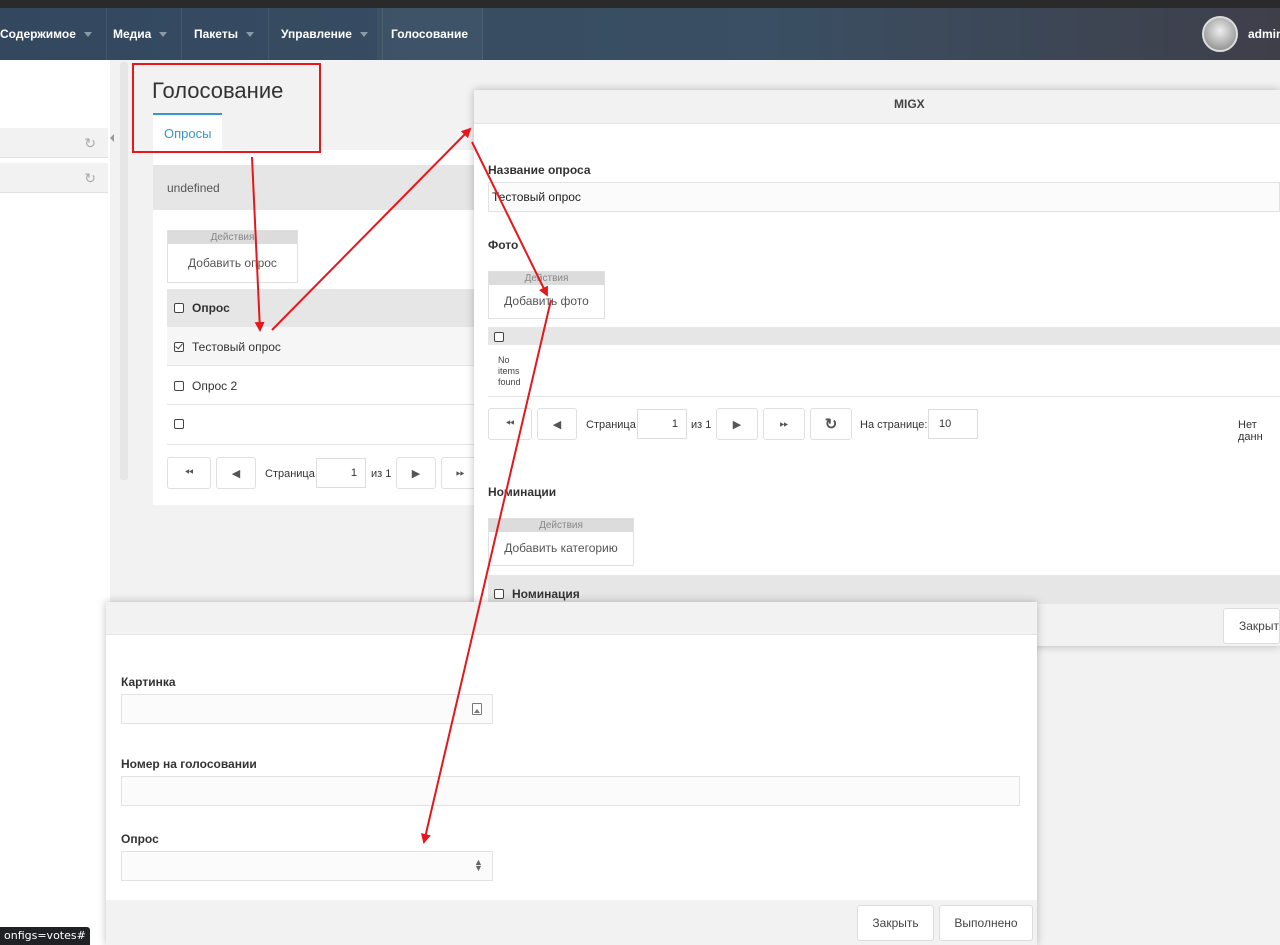 Image resolution: width=1280 pixels, height=945 pixels. Describe the element at coordinates (189, 764) in the screenshot. I see `vote-number-label: Номер на голосовании` at that location.